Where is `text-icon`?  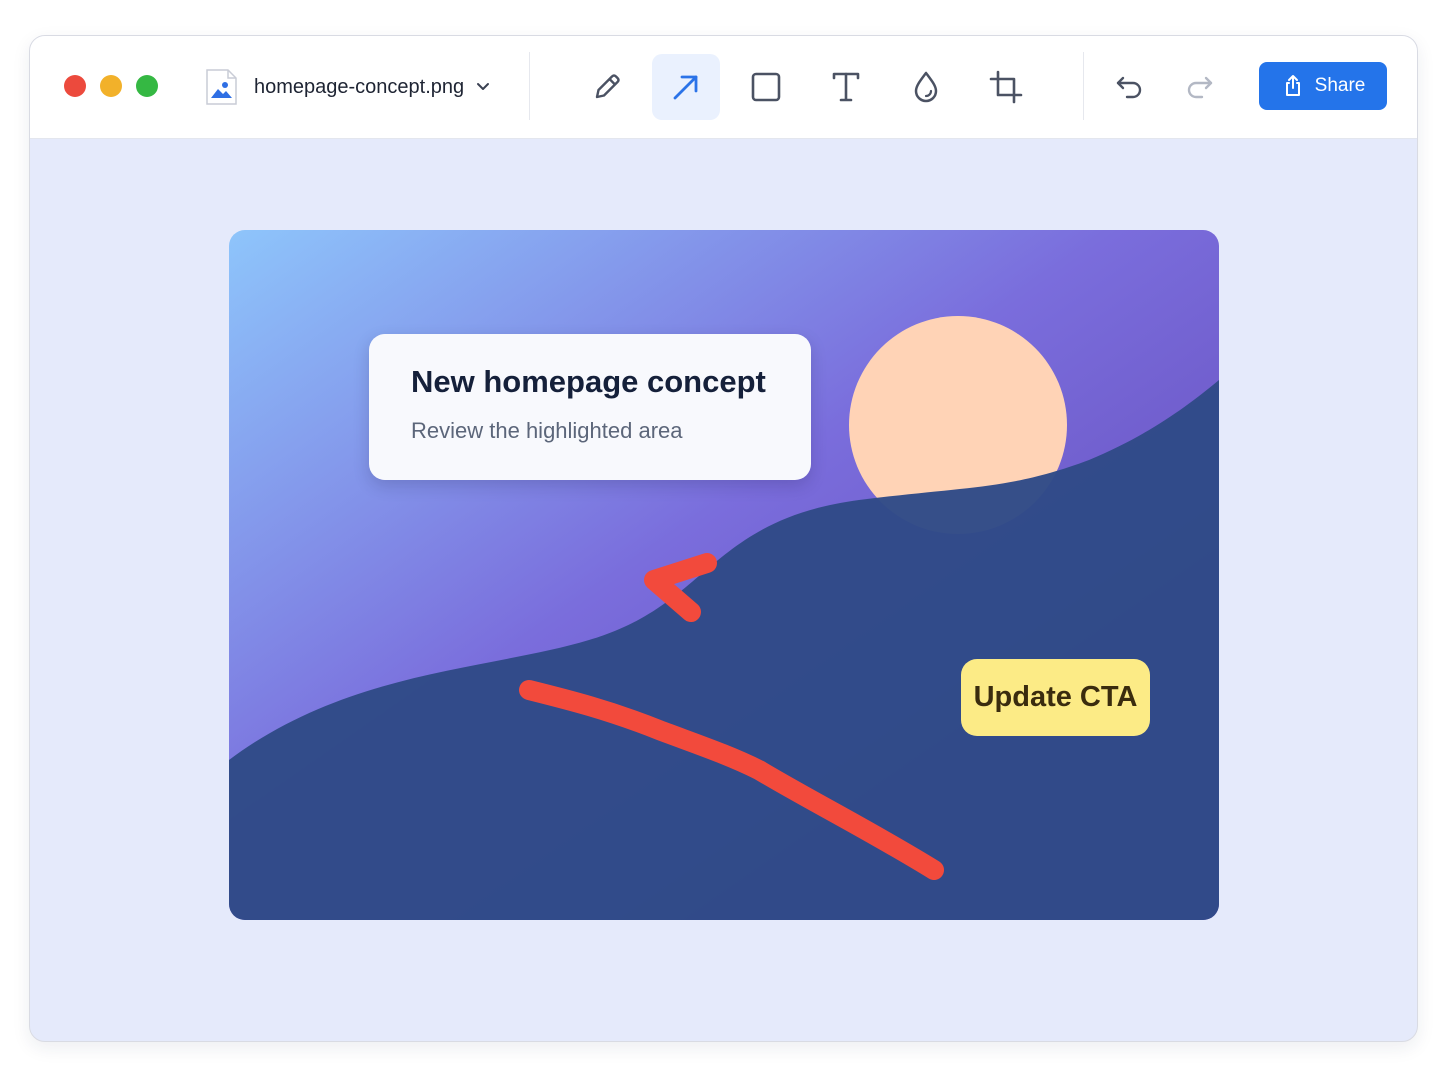
text-icon is located at coordinates (846, 87).